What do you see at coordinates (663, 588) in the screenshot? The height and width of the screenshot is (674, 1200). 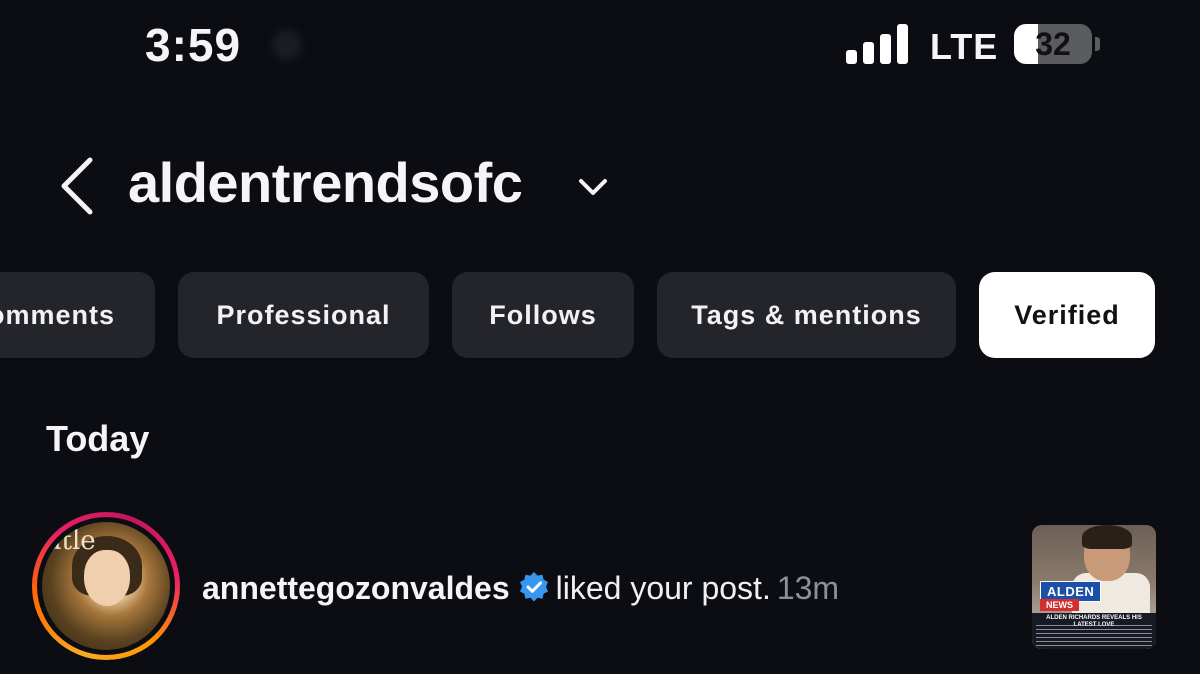 I see `notification-action: liked your post.` at bounding box center [663, 588].